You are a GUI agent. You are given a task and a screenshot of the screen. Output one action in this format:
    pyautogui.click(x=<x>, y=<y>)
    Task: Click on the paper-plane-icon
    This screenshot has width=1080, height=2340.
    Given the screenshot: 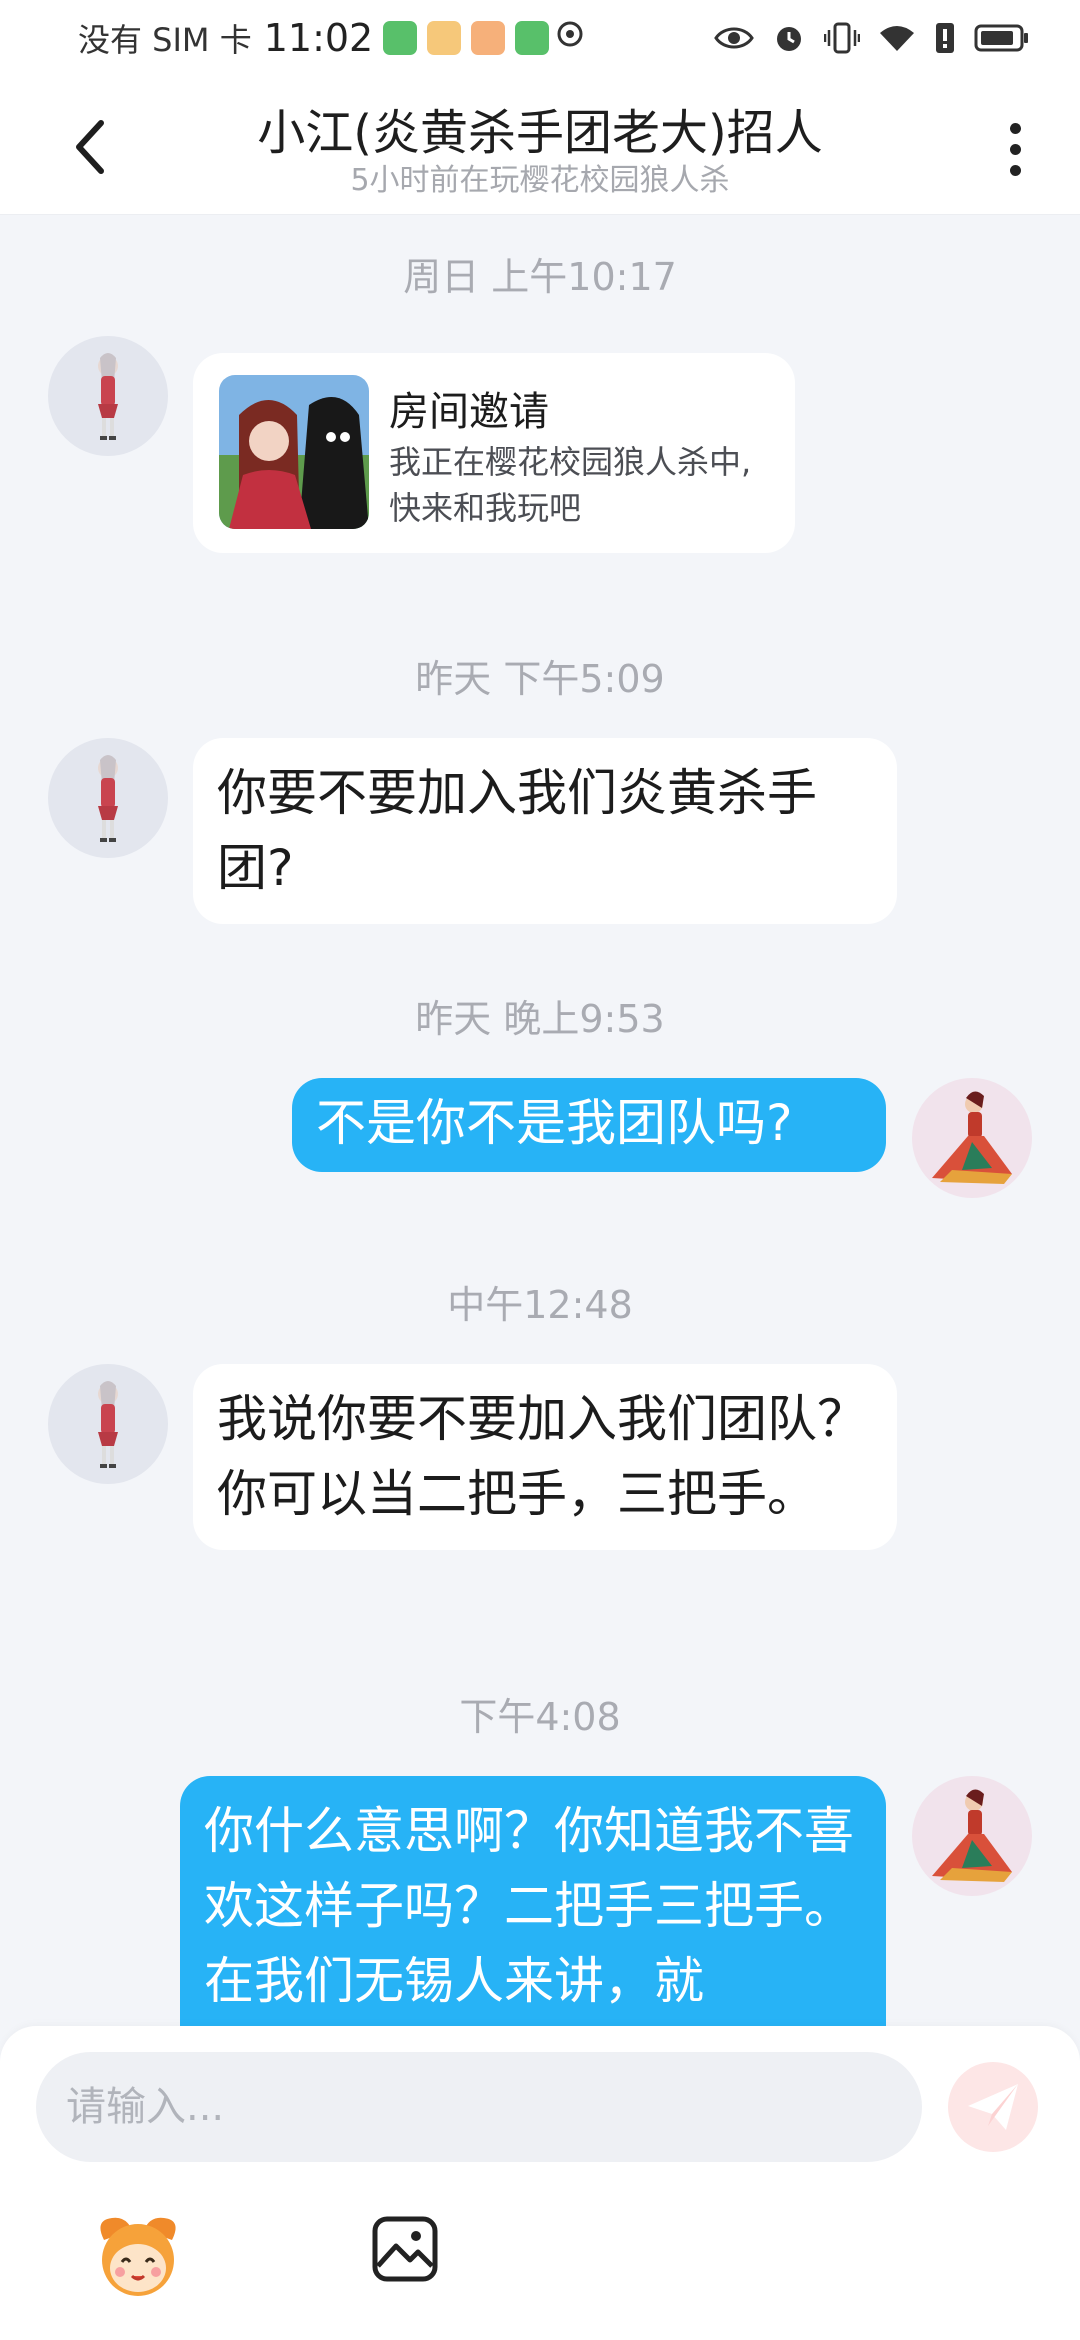 What is the action you would take?
    pyautogui.click(x=993, y=2107)
    